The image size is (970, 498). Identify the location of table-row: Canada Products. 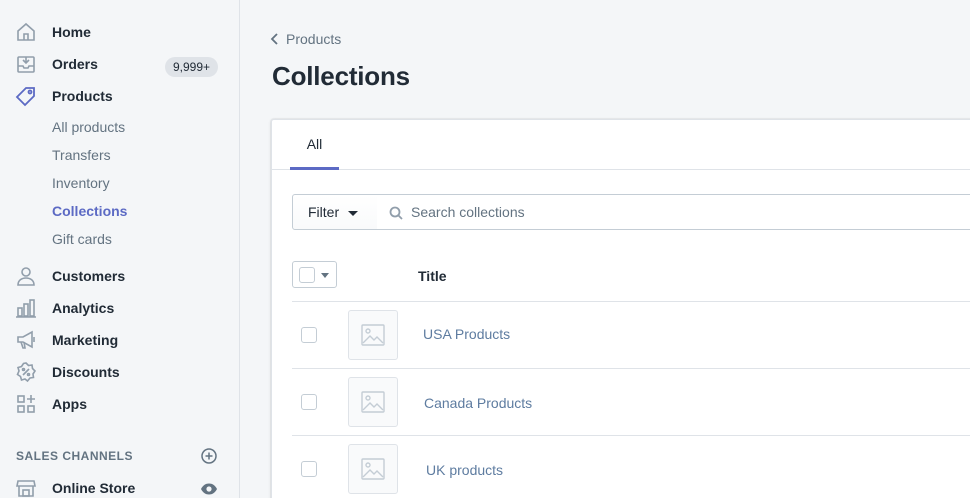
(631, 401).